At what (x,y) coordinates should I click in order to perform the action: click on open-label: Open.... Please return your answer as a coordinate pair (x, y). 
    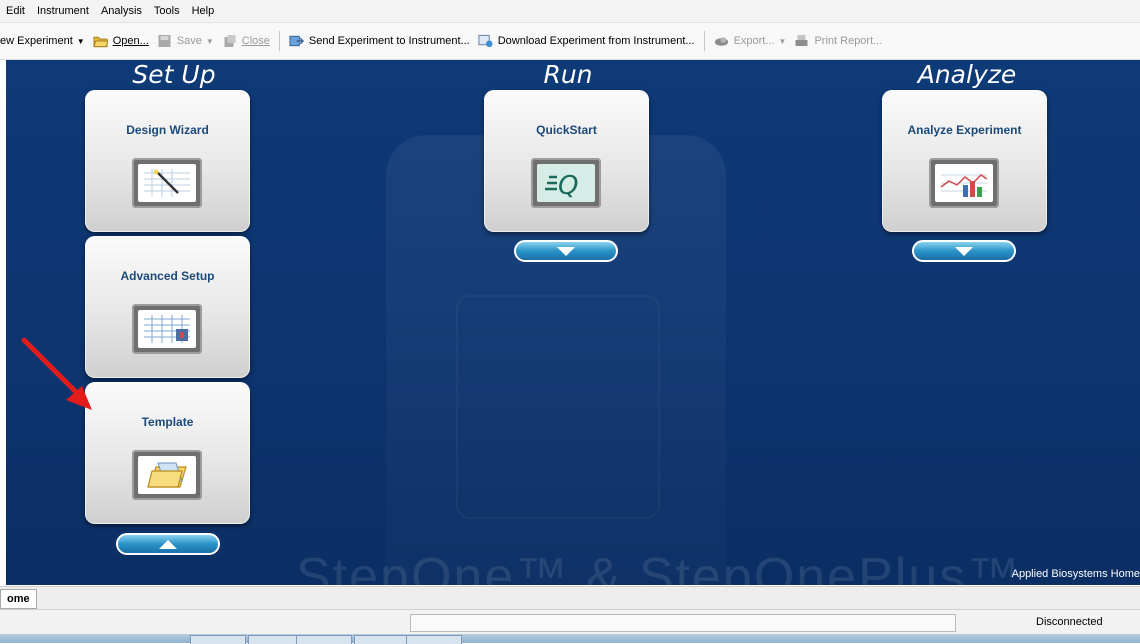
    Looking at the image, I should click on (130, 41).